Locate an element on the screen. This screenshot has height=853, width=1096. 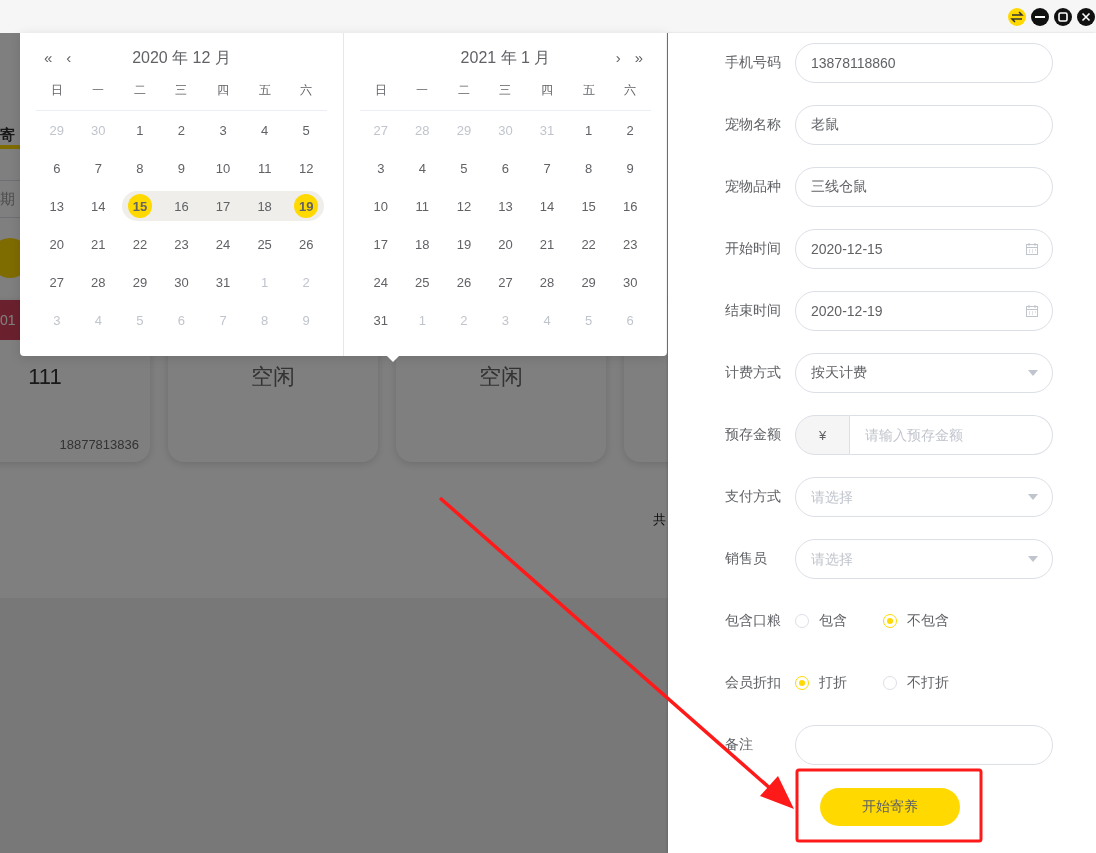
nav-button: « is located at coordinates (48, 58).